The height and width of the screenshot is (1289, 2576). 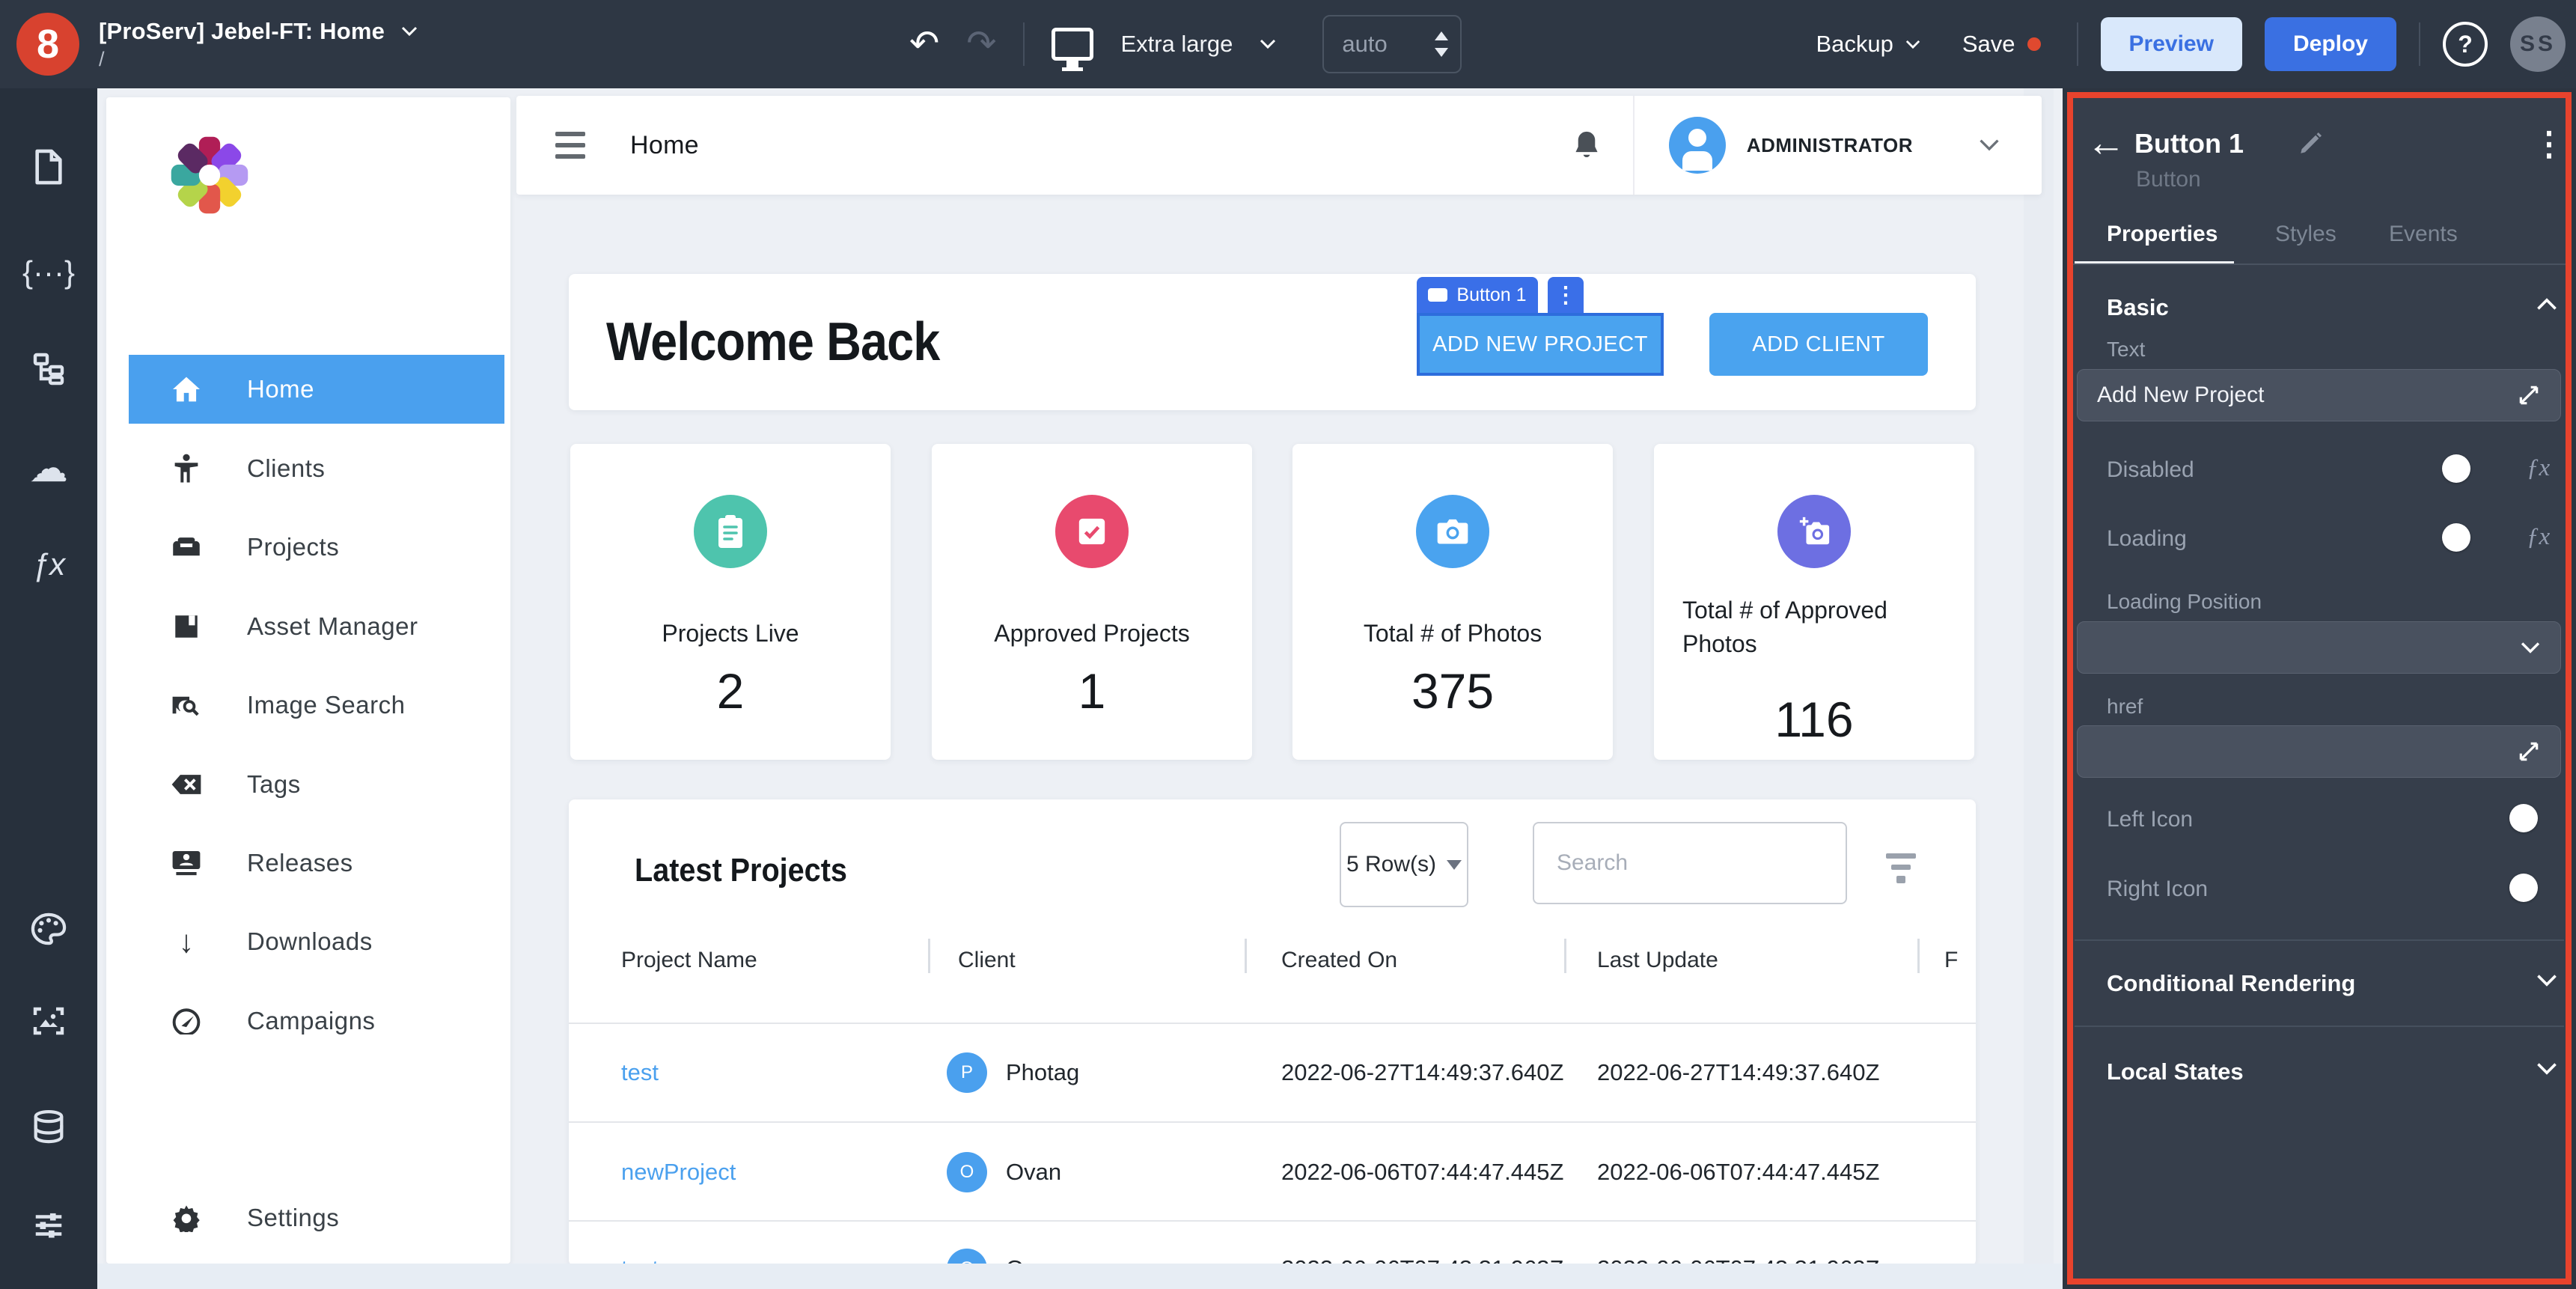 What do you see at coordinates (1697, 145) in the screenshot?
I see `user-avatar` at bounding box center [1697, 145].